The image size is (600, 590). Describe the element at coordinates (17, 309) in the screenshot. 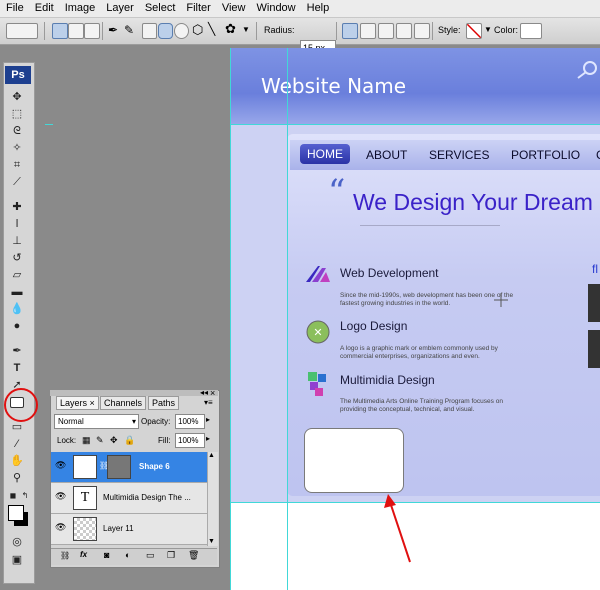

I see `blur-tool-icon: 💧` at that location.